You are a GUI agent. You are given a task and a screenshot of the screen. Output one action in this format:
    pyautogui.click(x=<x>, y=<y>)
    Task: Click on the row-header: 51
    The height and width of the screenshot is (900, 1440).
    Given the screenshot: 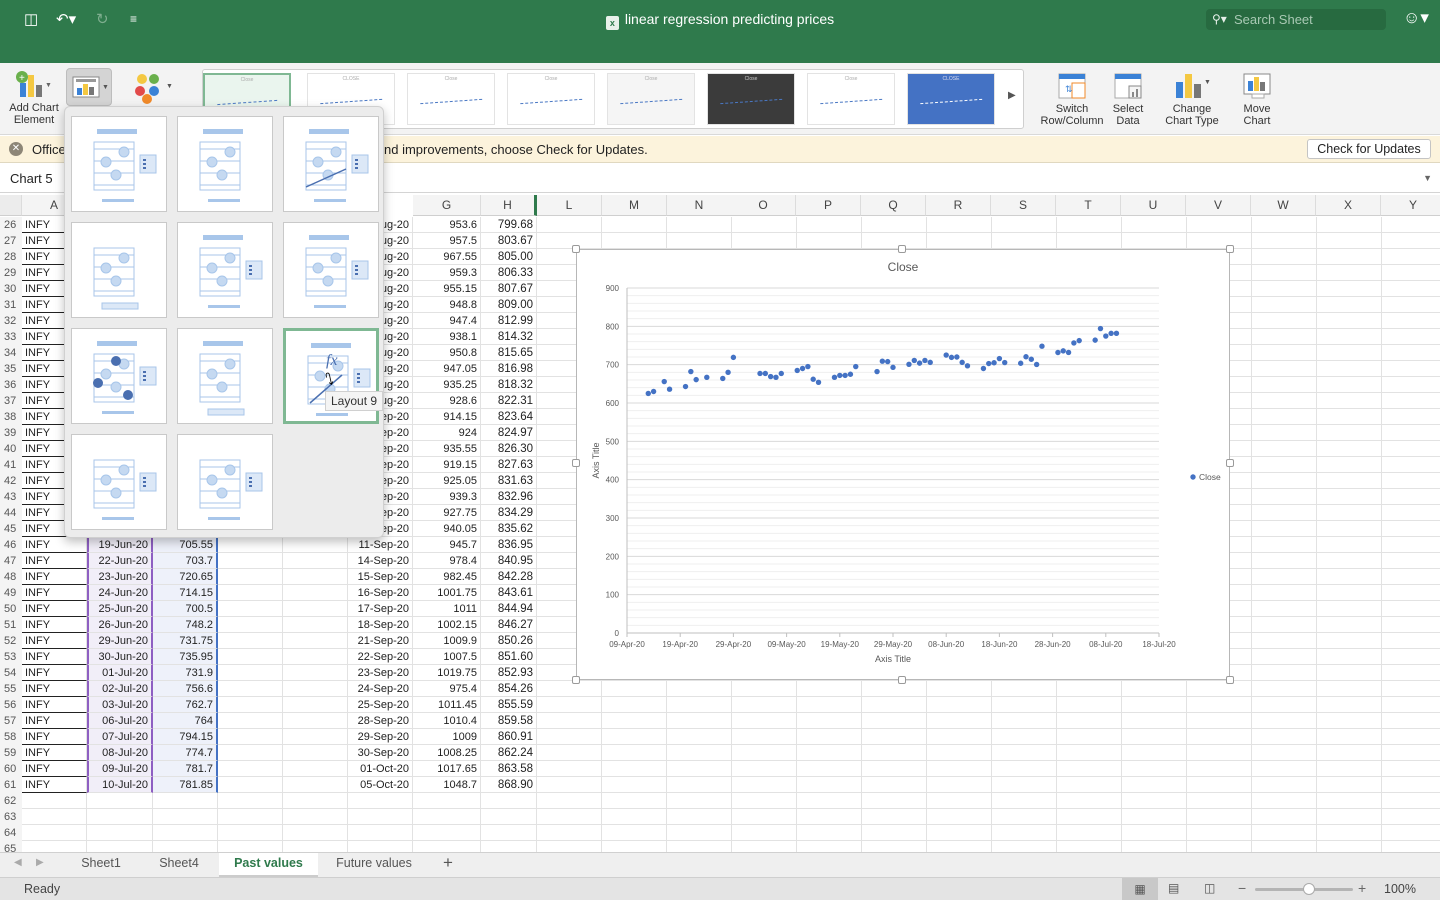 What is the action you would take?
    pyautogui.click(x=11, y=625)
    